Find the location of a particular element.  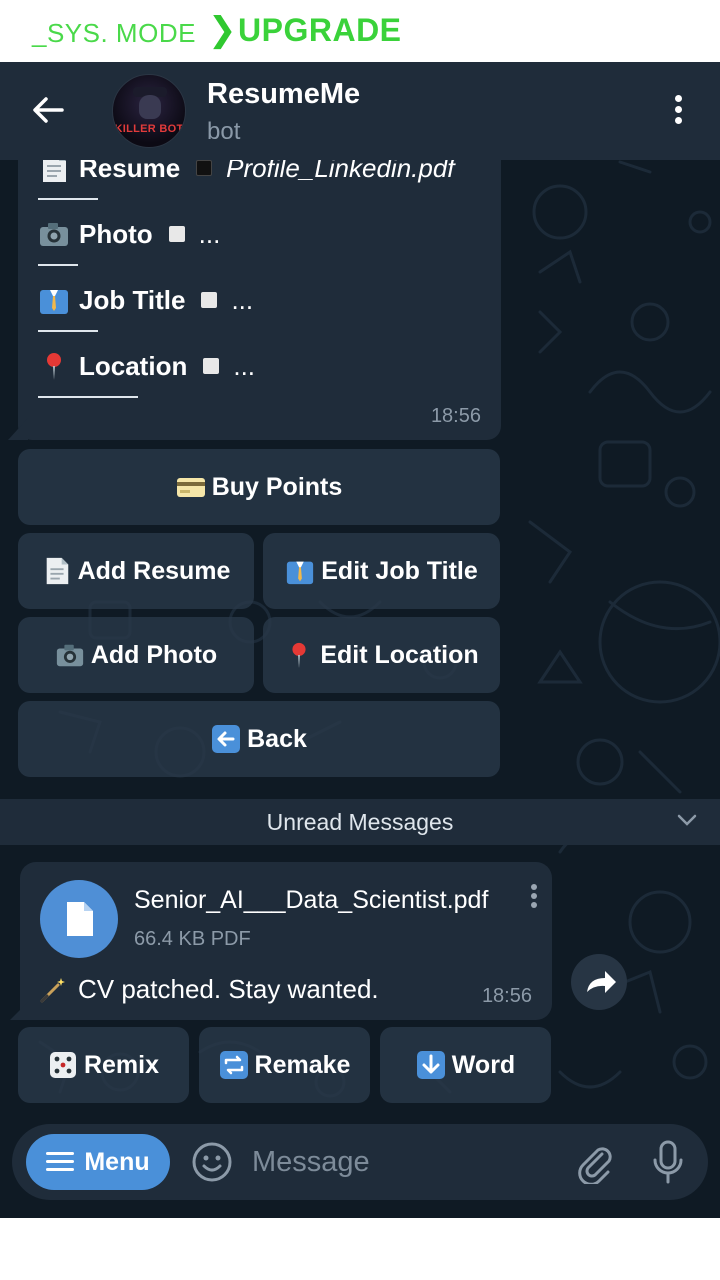

chevron-down-icon is located at coordinates (687, 820).